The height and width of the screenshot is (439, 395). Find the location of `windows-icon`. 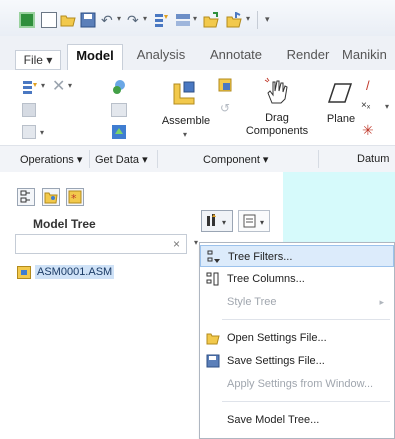

windows-icon is located at coordinates (183, 20).